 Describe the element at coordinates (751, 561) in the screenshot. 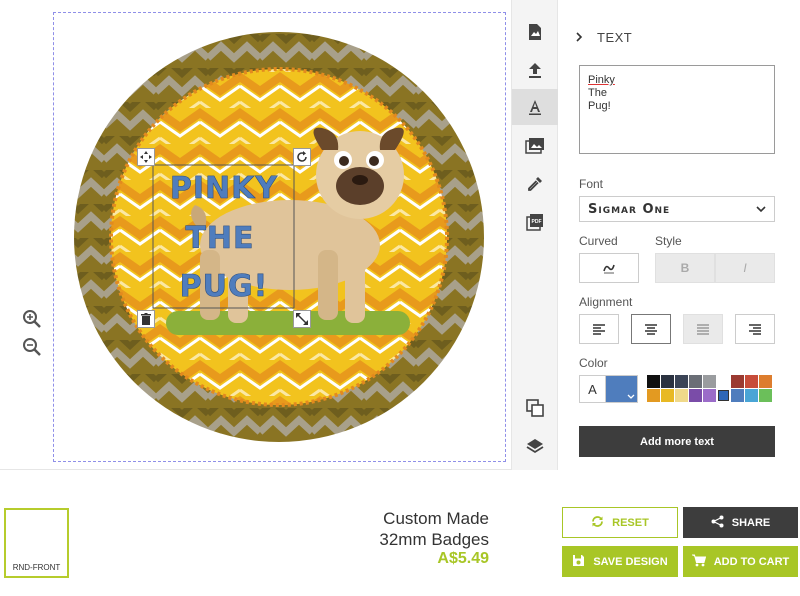

I see `add-to-cart-button-label: ADD TO CART` at that location.